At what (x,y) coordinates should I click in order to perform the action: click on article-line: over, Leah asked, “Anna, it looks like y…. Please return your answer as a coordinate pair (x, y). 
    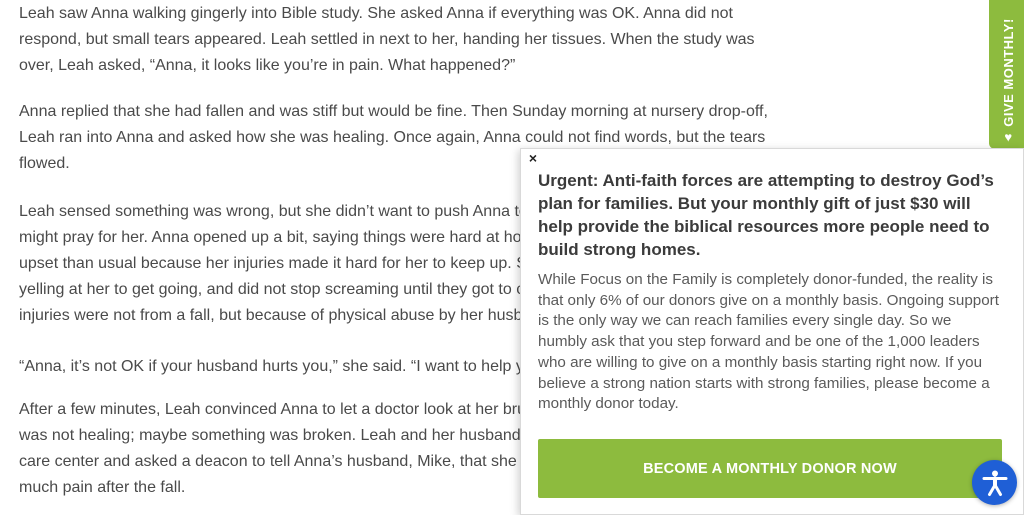
    Looking at the image, I should click on (267, 65).